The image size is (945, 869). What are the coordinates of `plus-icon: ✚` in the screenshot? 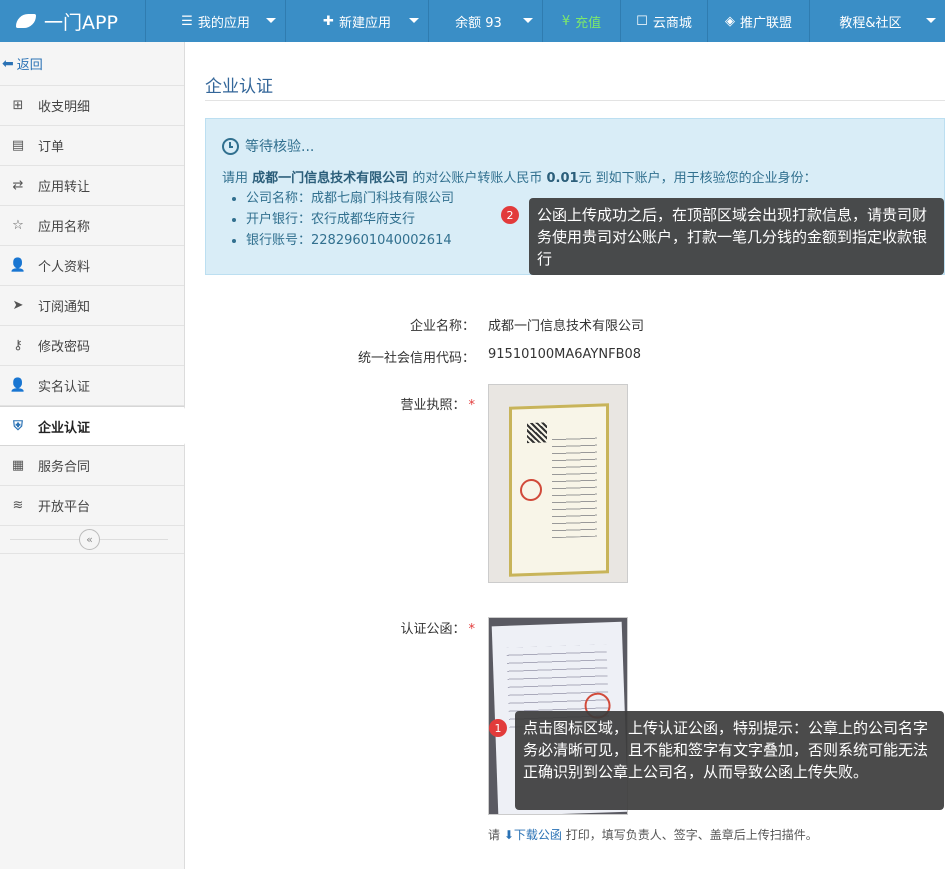 It's located at (328, 21).